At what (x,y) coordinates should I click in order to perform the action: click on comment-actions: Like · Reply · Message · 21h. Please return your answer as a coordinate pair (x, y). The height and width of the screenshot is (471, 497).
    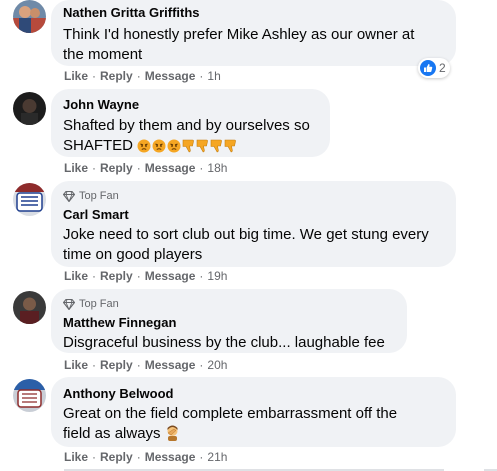
    Looking at the image, I should click on (145, 457).